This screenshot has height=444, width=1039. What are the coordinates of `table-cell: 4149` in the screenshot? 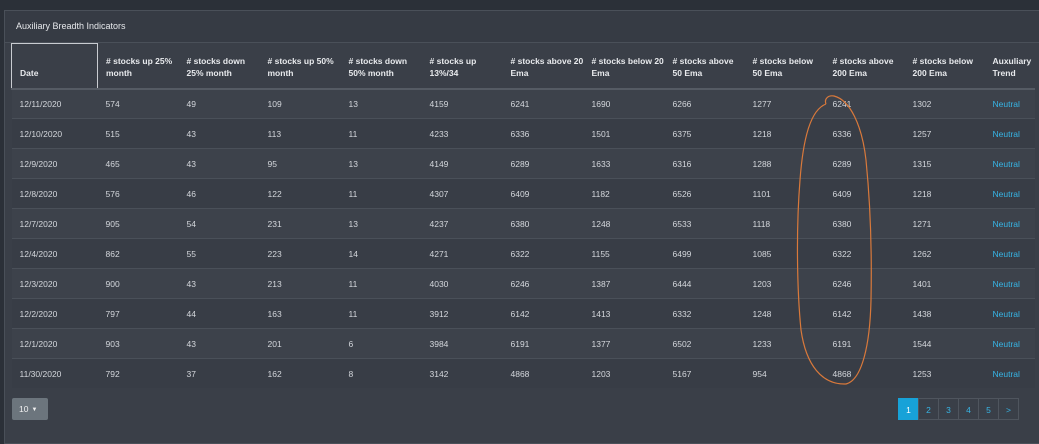 It's located at (462, 163).